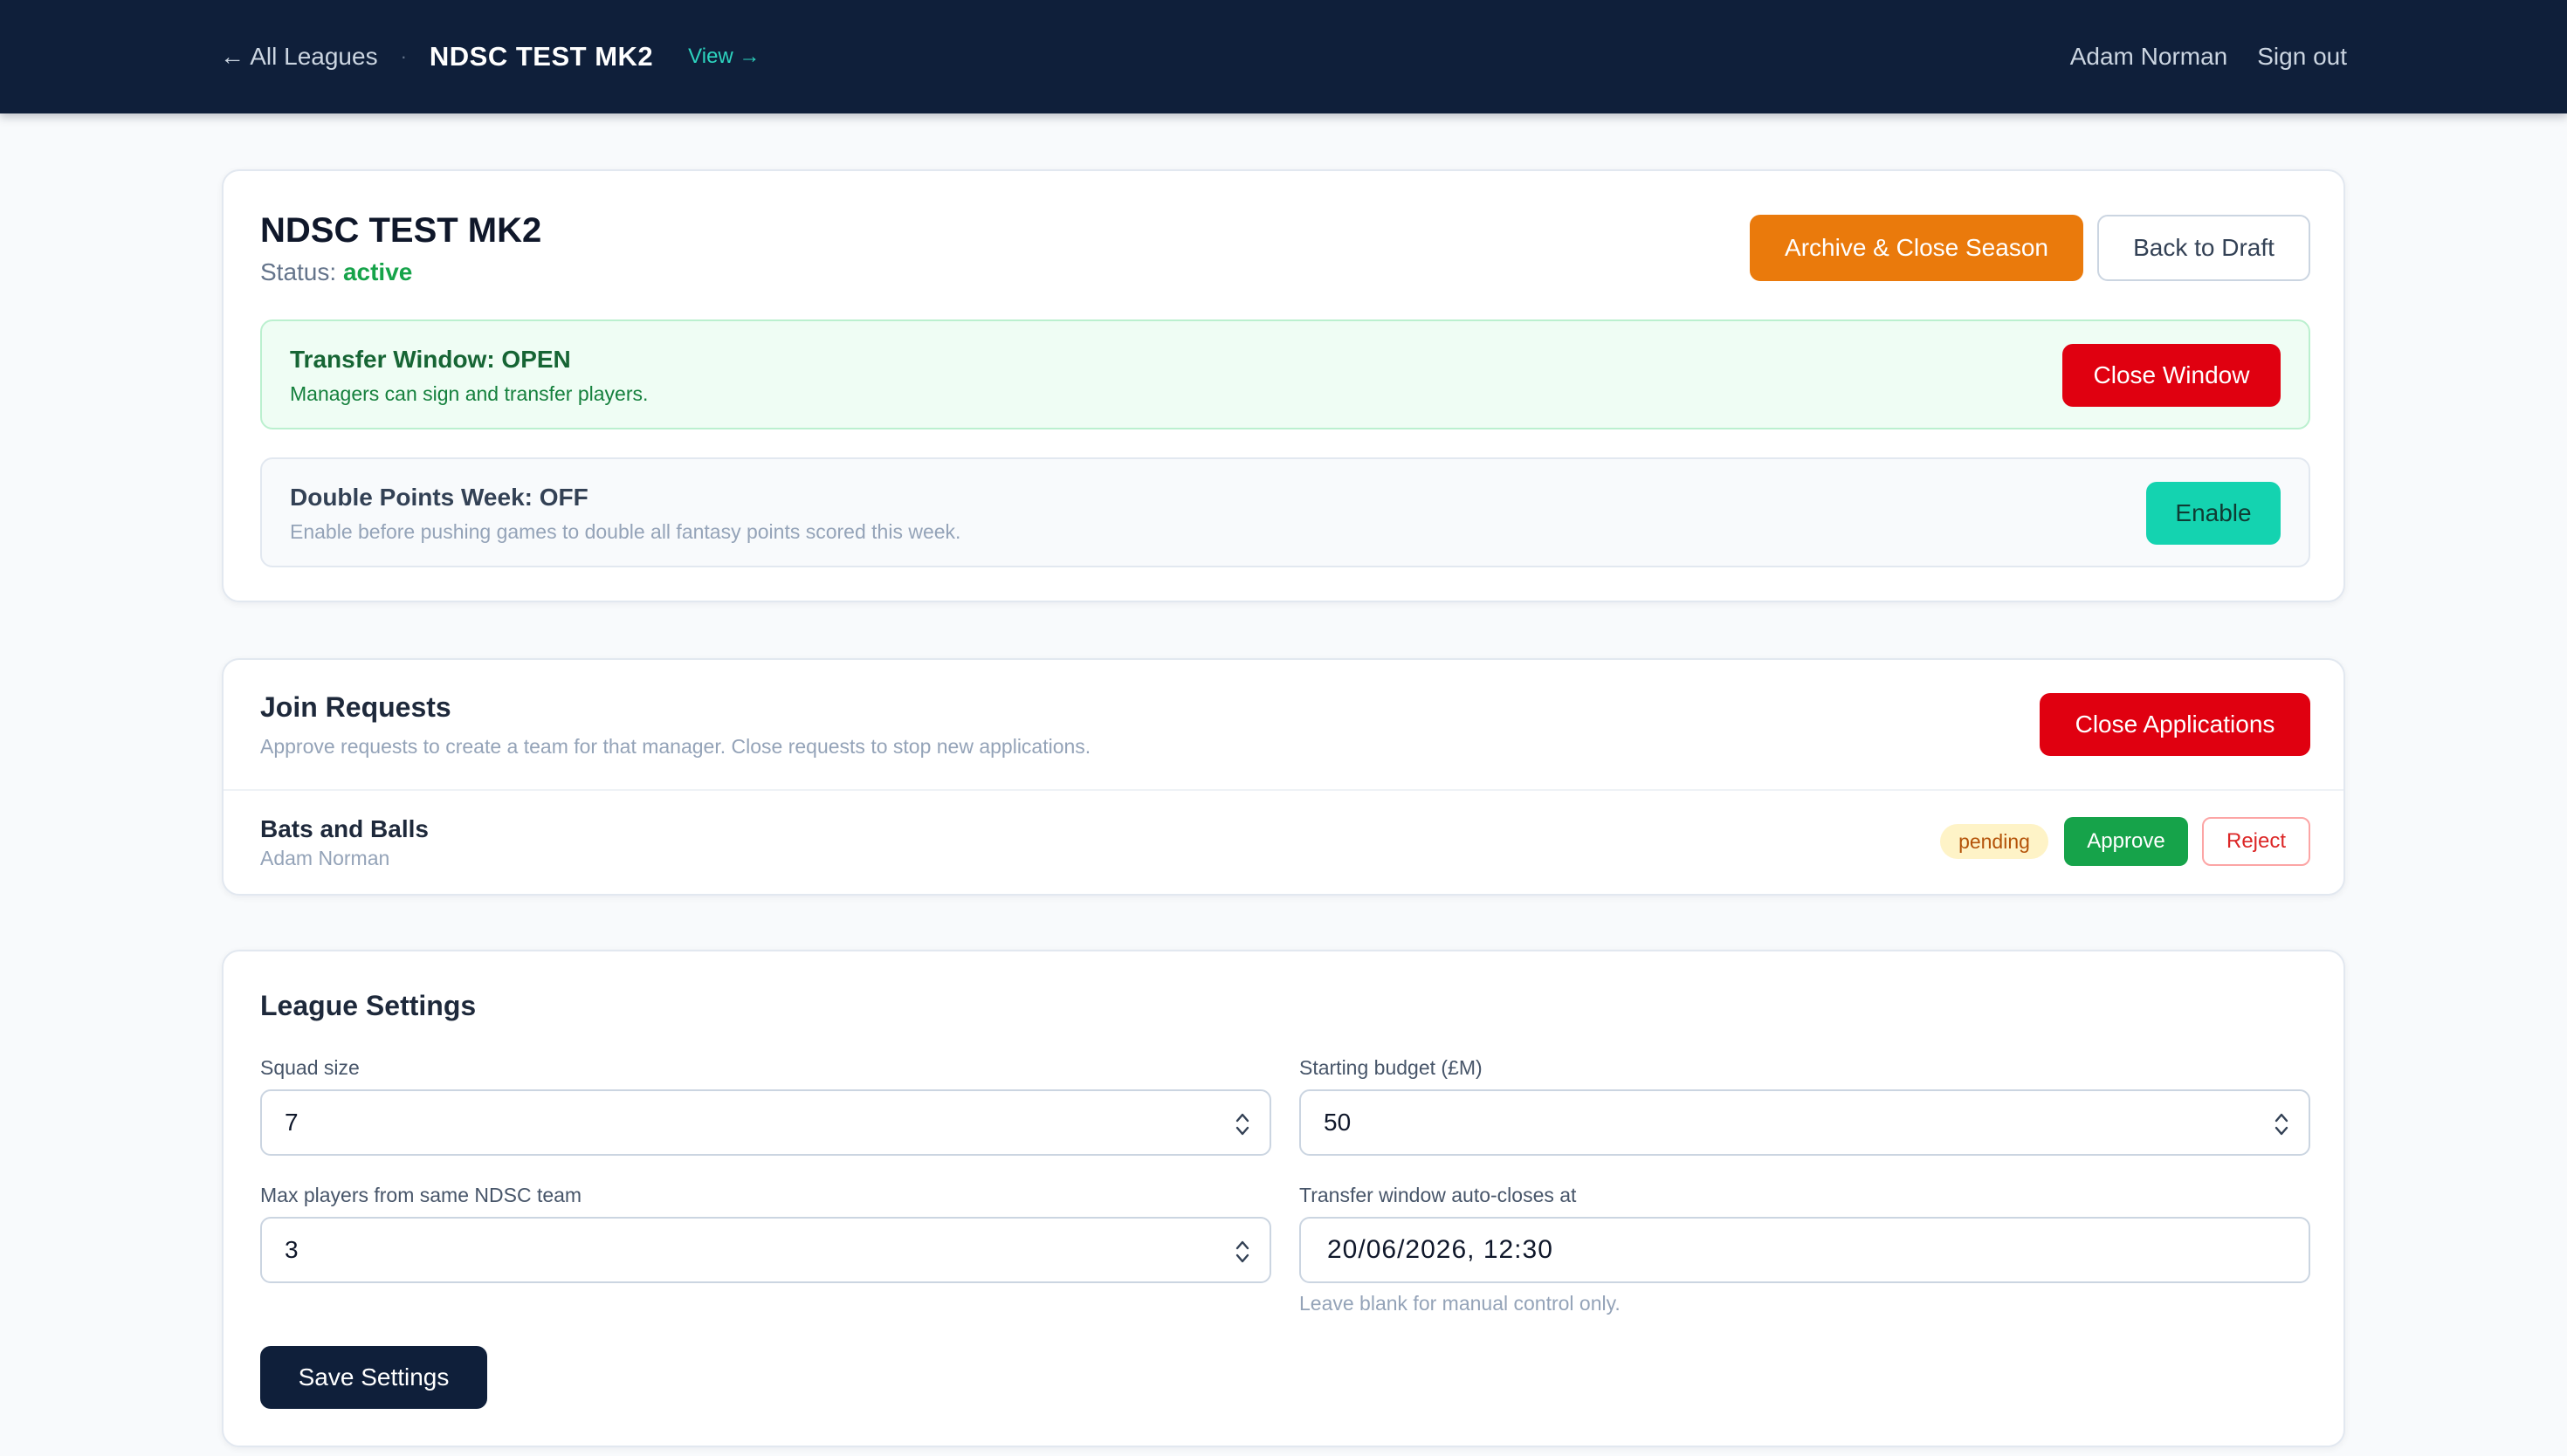  I want to click on archive-close-season-button: Archive & Close Season, so click(1916, 248).